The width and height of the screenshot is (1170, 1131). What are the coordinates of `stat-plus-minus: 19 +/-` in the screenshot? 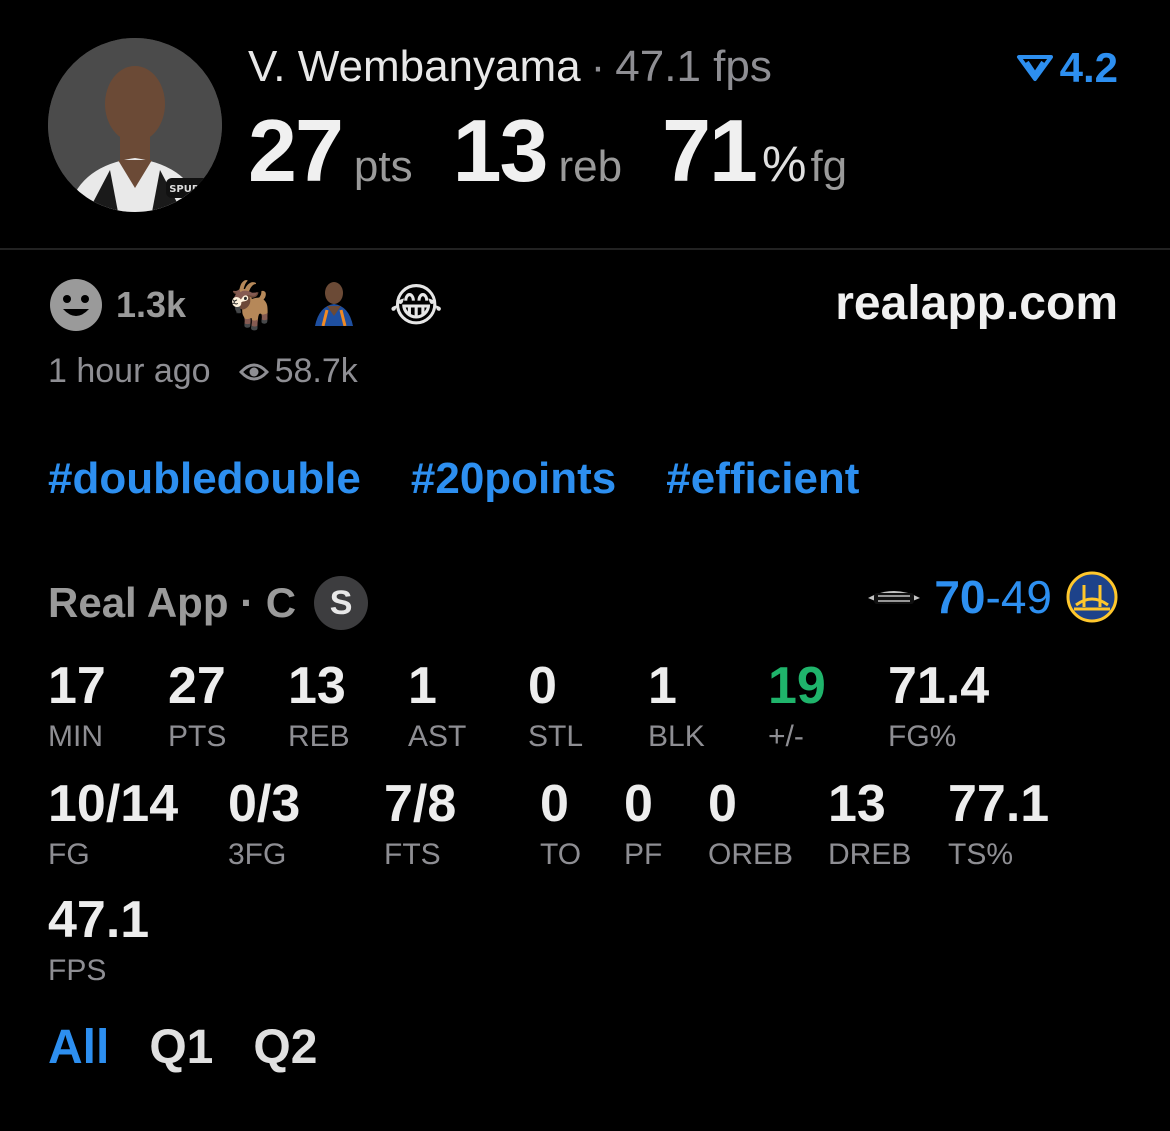 It's located at (797, 707).